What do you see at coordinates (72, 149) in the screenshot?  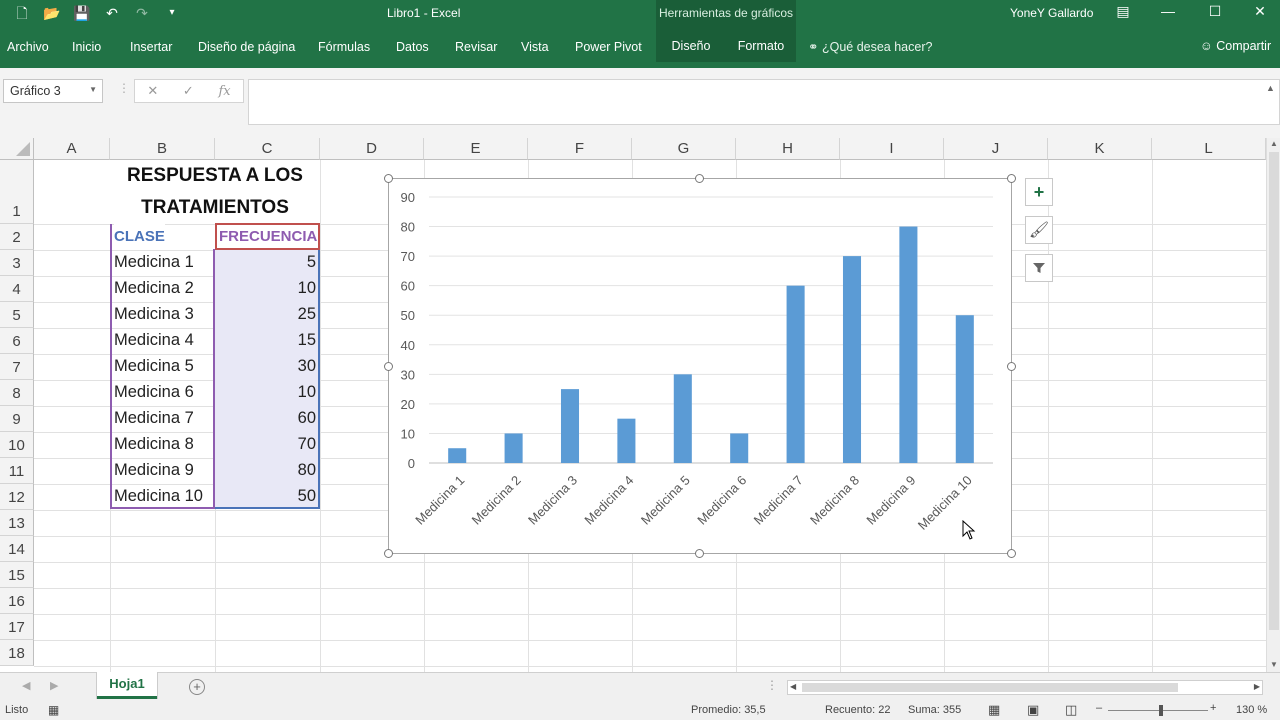 I see `column-header-a: A` at bounding box center [72, 149].